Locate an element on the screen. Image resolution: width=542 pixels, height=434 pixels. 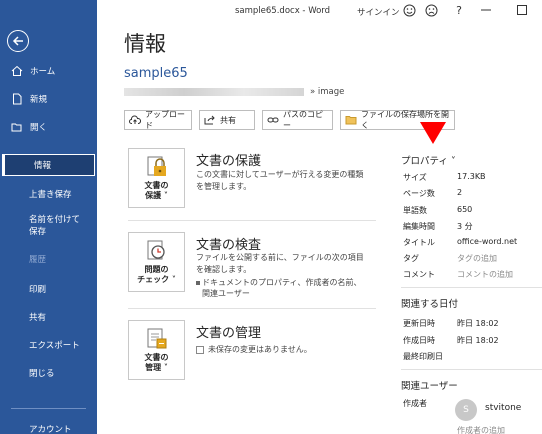
author-label: 作成者 is located at coordinates (415, 403).